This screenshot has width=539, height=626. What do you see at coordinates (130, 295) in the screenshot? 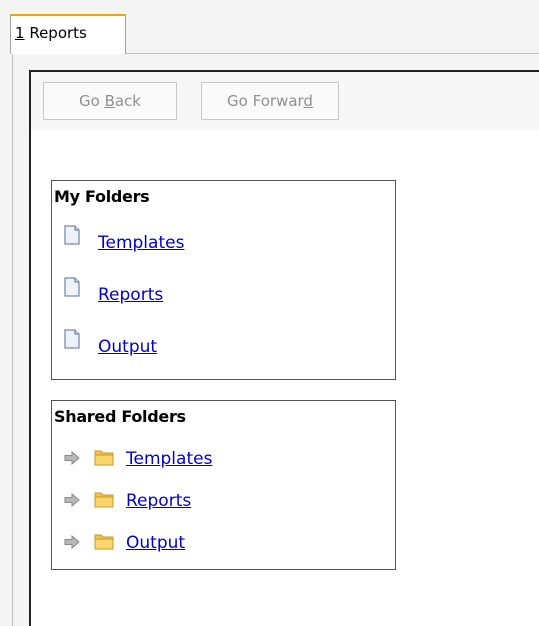
I see `my-folders-link: Reports` at bounding box center [130, 295].